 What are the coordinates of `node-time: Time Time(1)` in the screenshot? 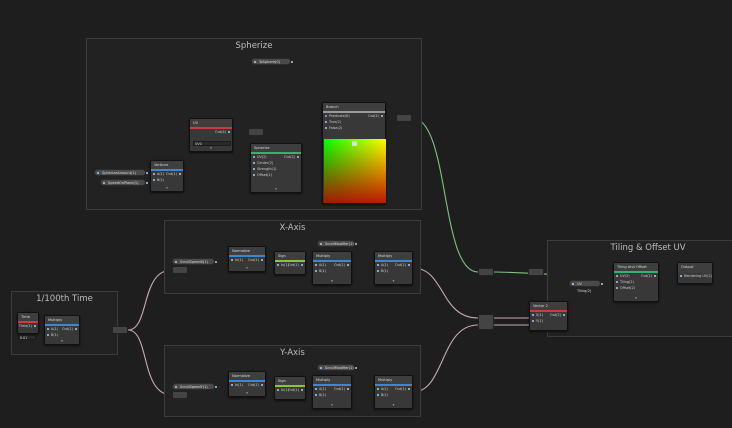 It's located at (28, 323).